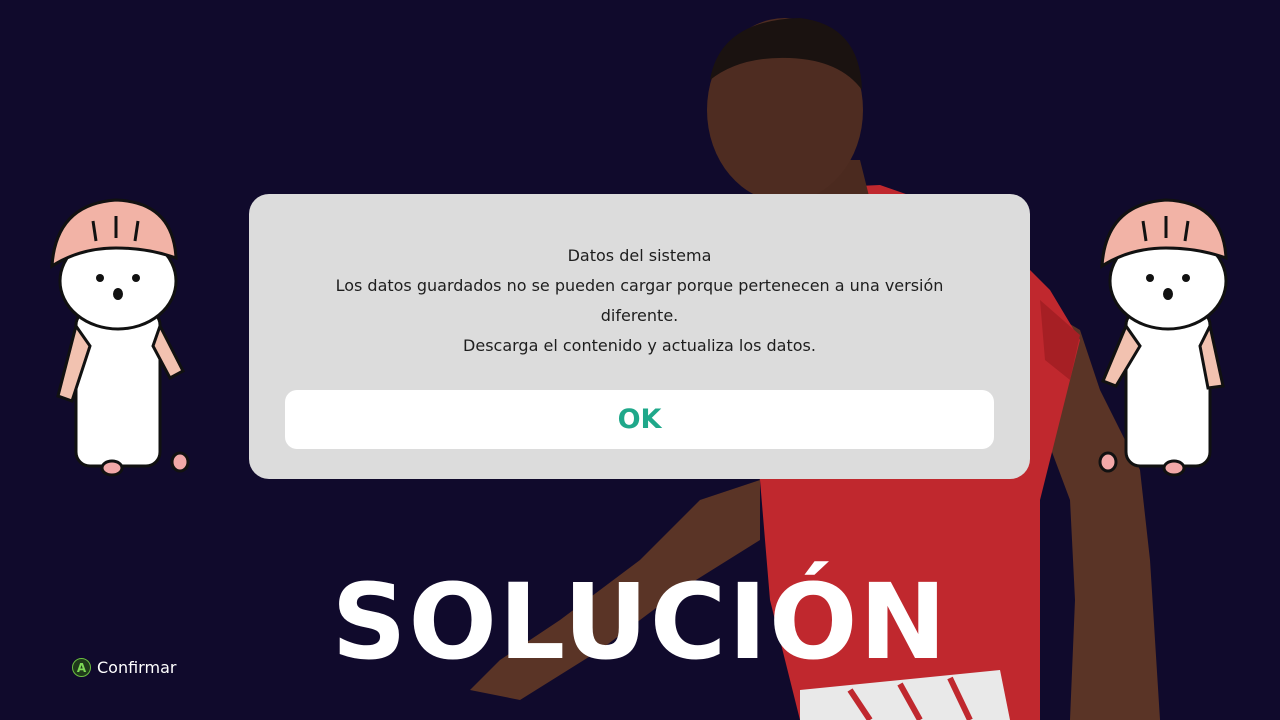 This screenshot has height=720, width=1280. Describe the element at coordinates (137, 667) in the screenshot. I see `confirm-label: Confirmar` at that location.